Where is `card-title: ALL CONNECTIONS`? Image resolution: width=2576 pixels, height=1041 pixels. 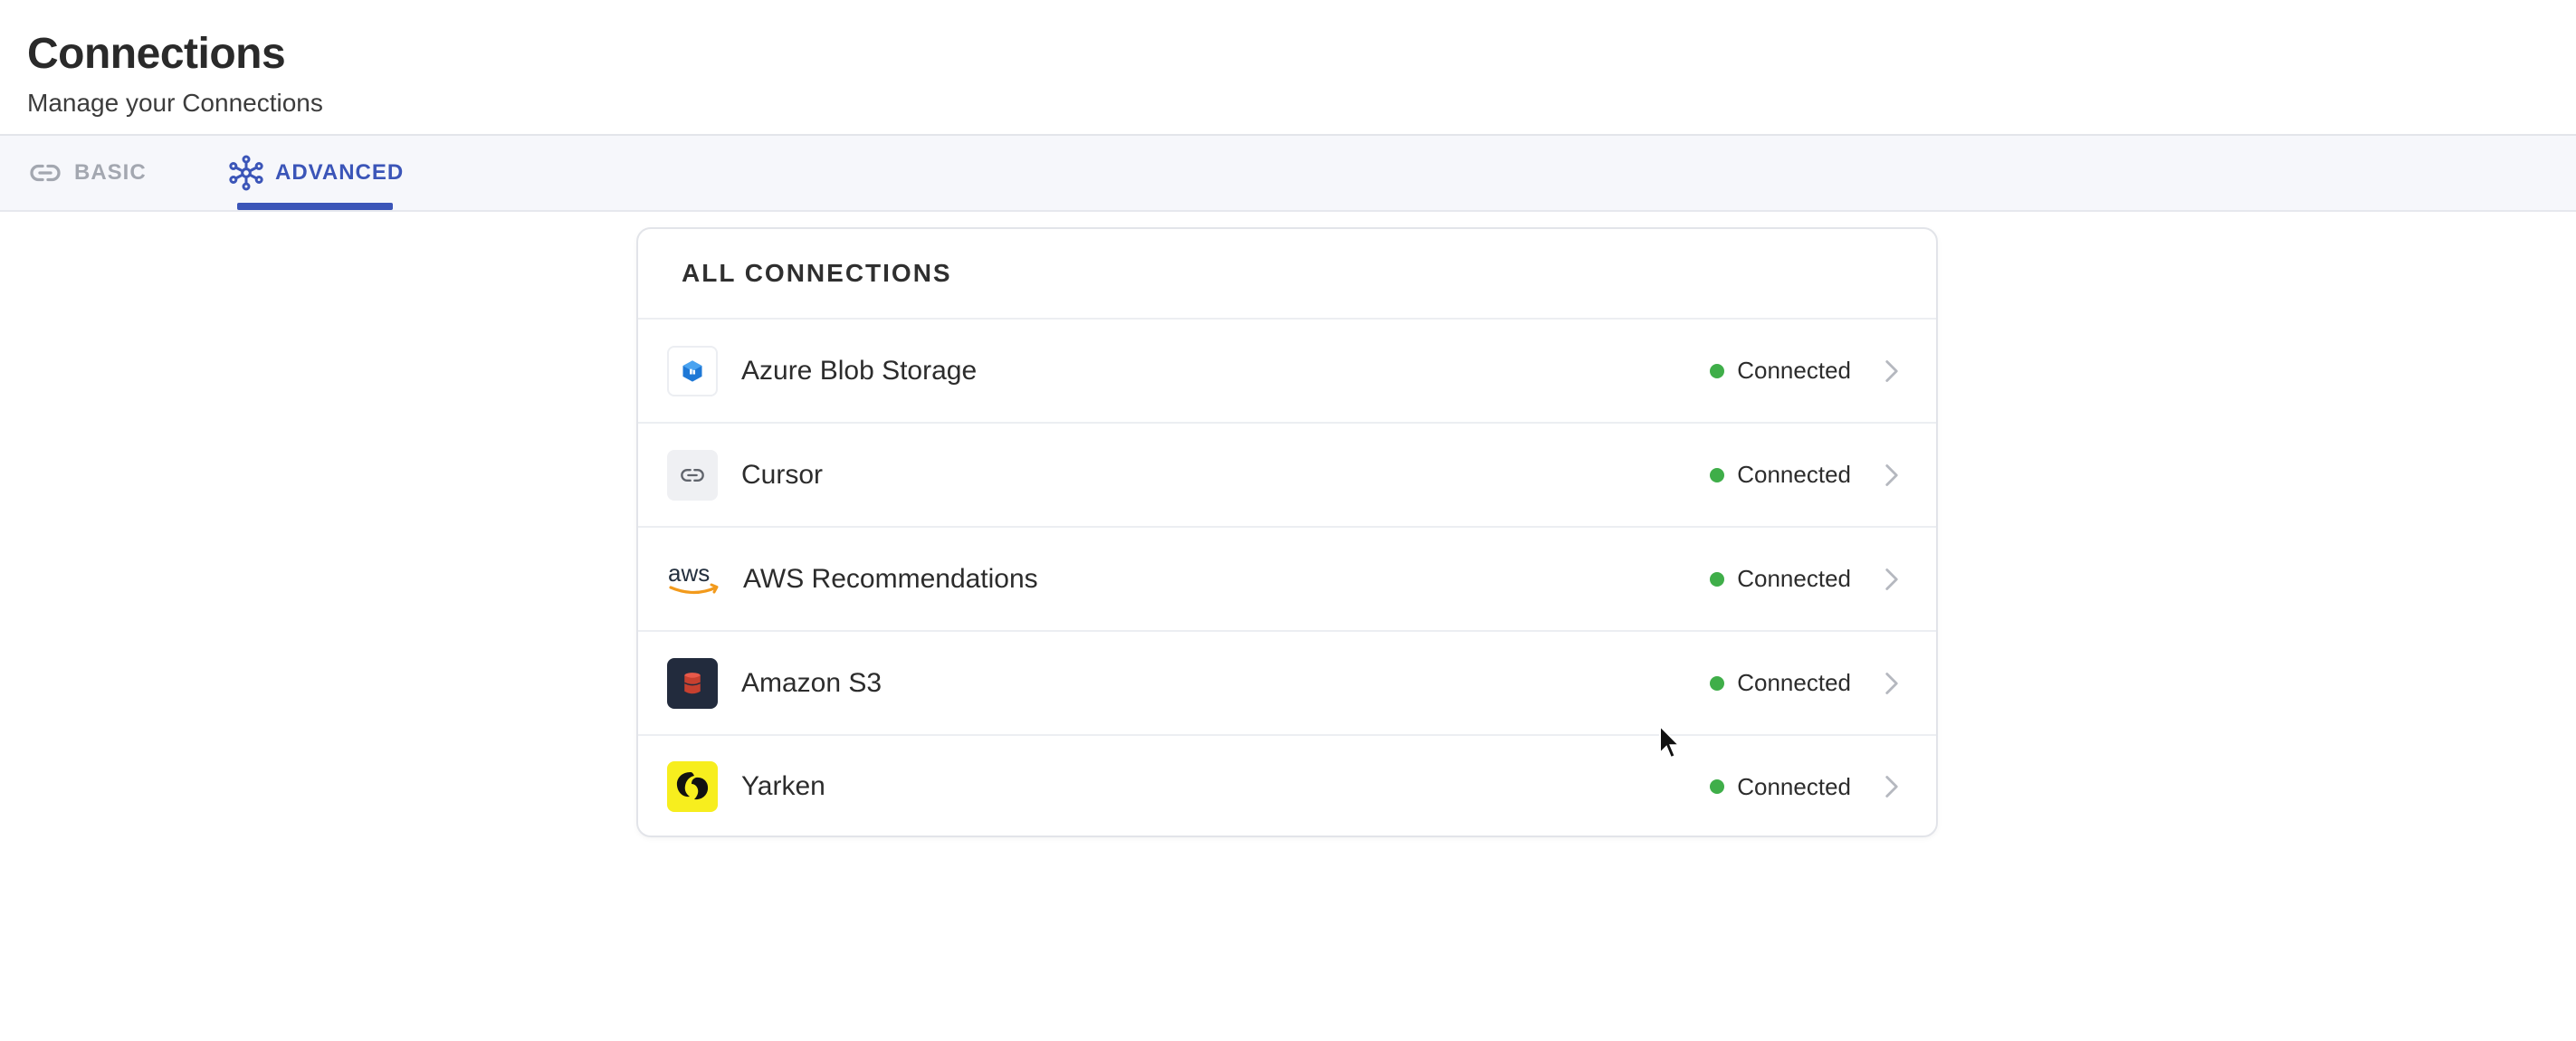 card-title: ALL CONNECTIONS is located at coordinates (817, 273).